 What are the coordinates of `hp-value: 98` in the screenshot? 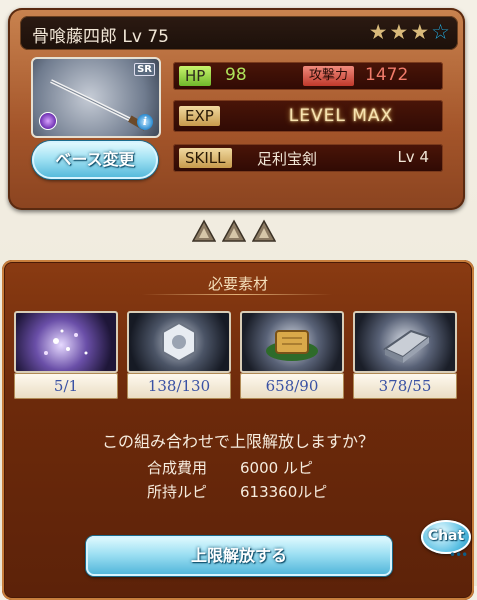 It's located at (236, 75).